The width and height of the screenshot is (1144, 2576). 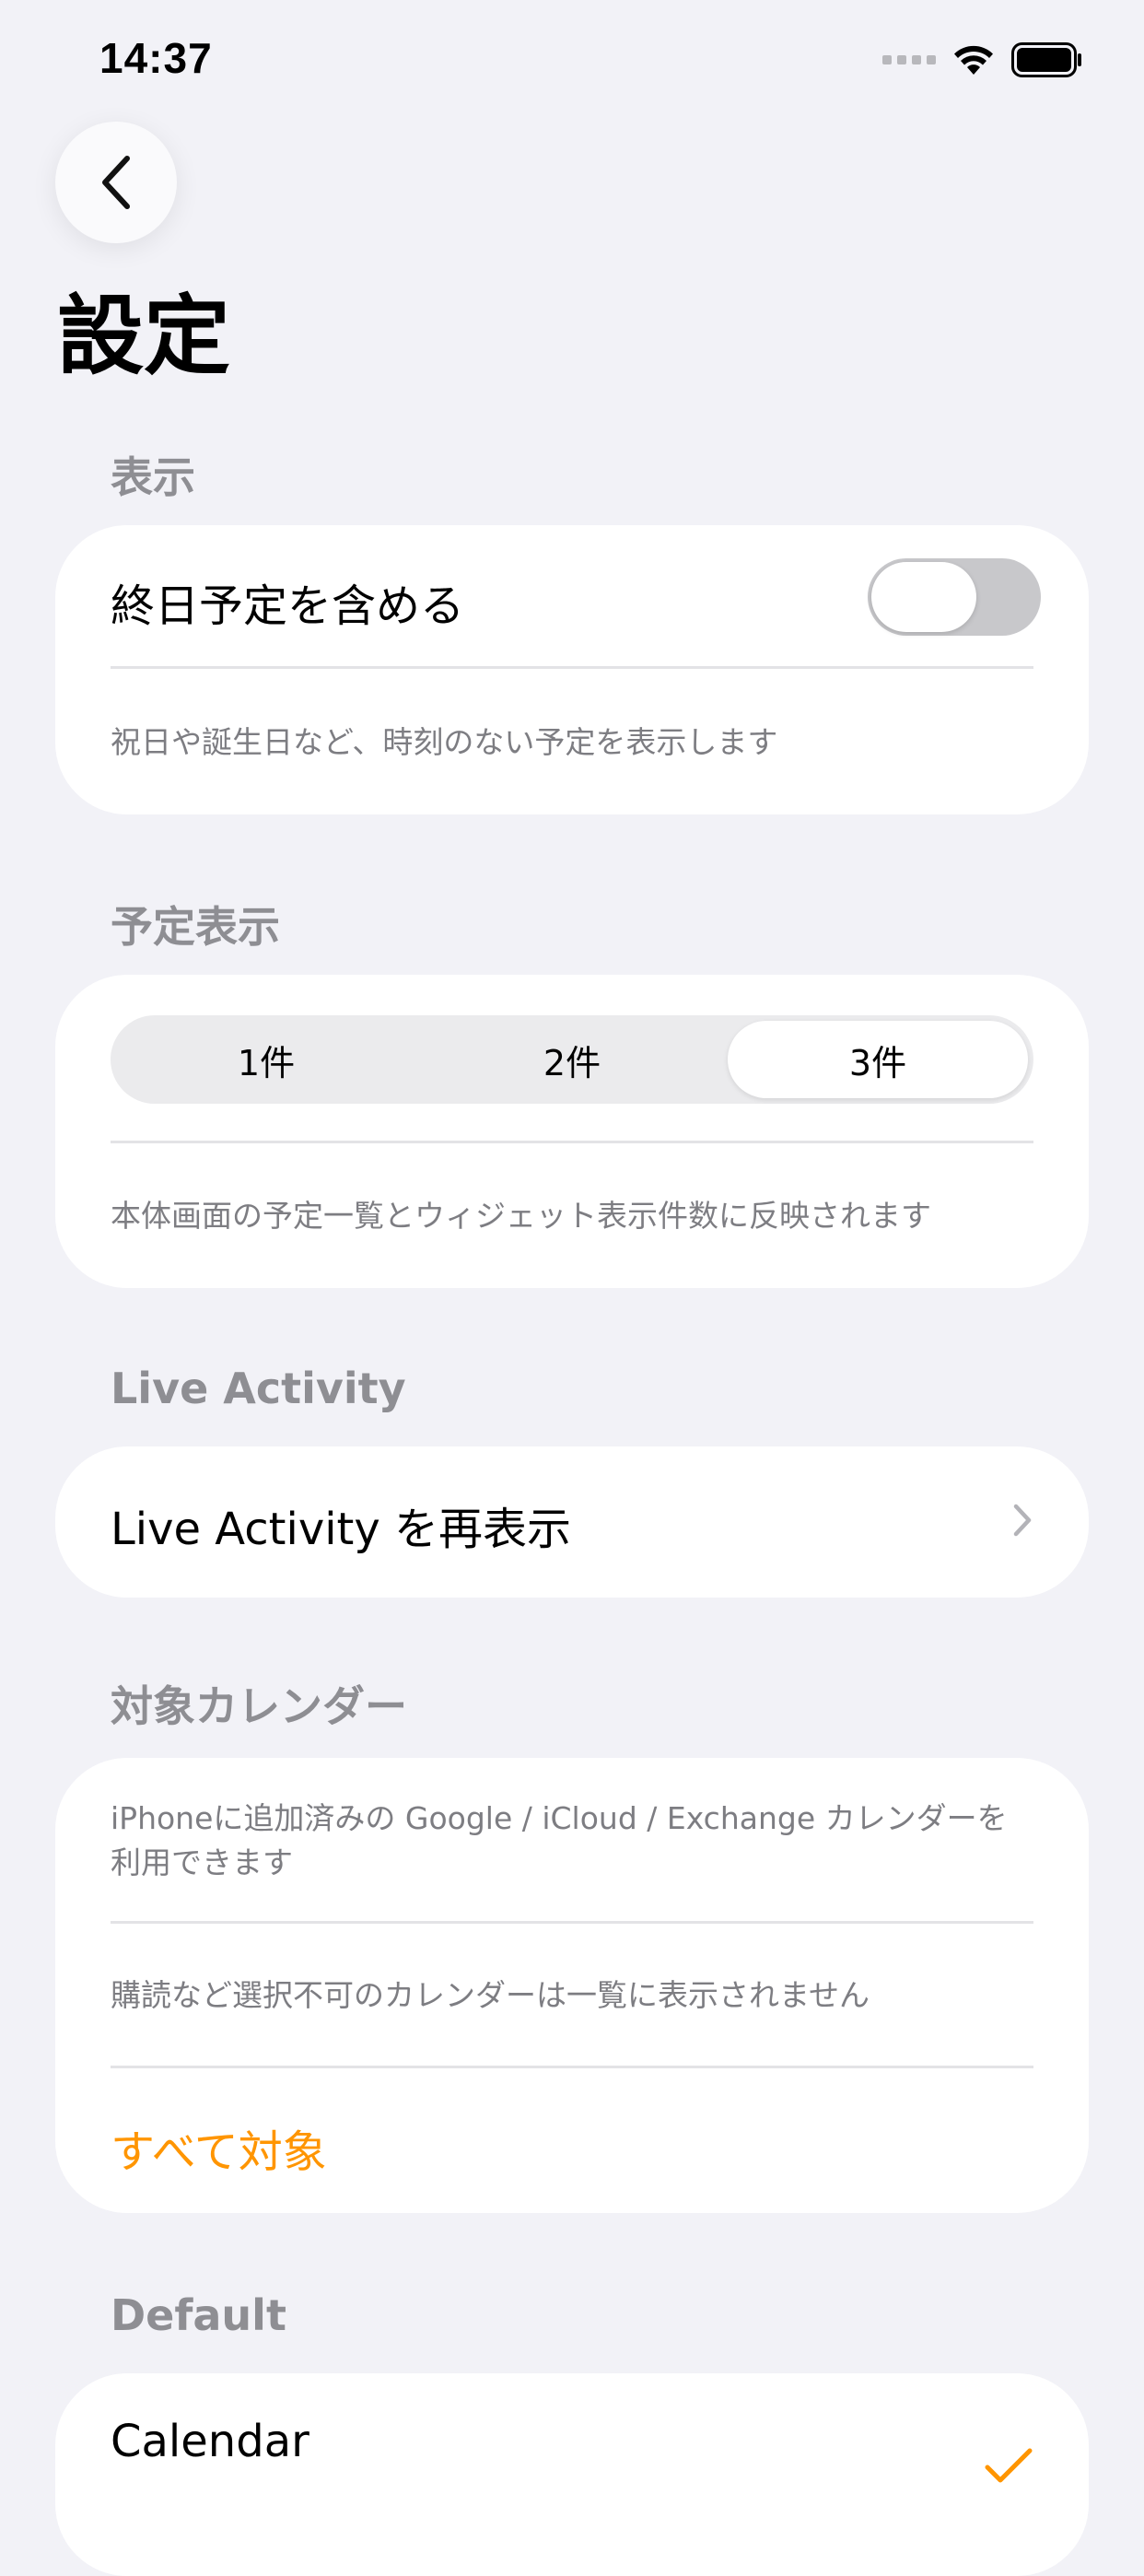 What do you see at coordinates (1009, 2465) in the screenshot?
I see `checkmark-icon` at bounding box center [1009, 2465].